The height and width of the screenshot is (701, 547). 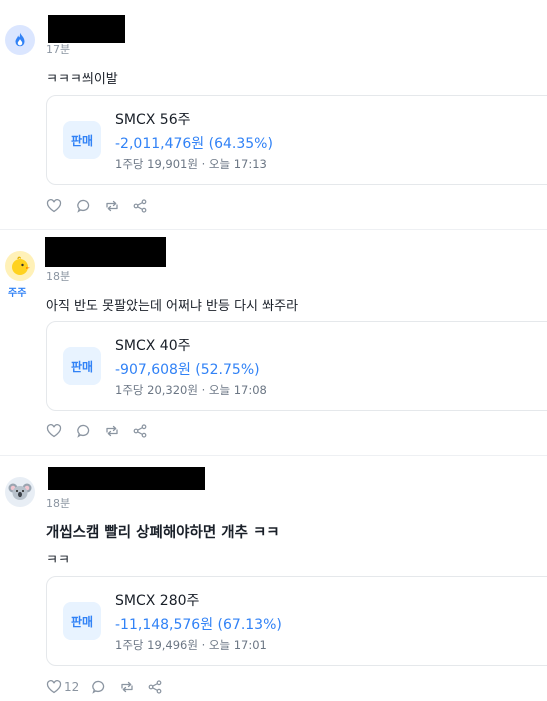 I want to click on stock-quantity: SMCX 280주, so click(x=157, y=601).